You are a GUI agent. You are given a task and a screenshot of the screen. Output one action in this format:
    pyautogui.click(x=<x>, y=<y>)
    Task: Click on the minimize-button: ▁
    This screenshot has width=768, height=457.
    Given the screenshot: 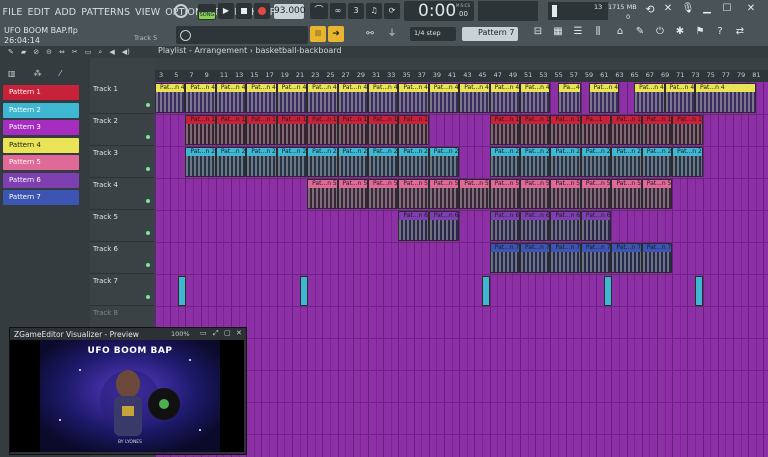 What is the action you would take?
    pyautogui.click(x=707, y=11)
    